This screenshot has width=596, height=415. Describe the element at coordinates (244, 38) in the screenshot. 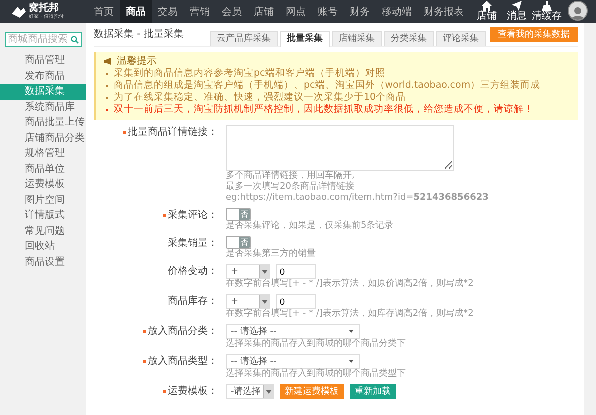

I see `tab: 云产品库采集` at that location.